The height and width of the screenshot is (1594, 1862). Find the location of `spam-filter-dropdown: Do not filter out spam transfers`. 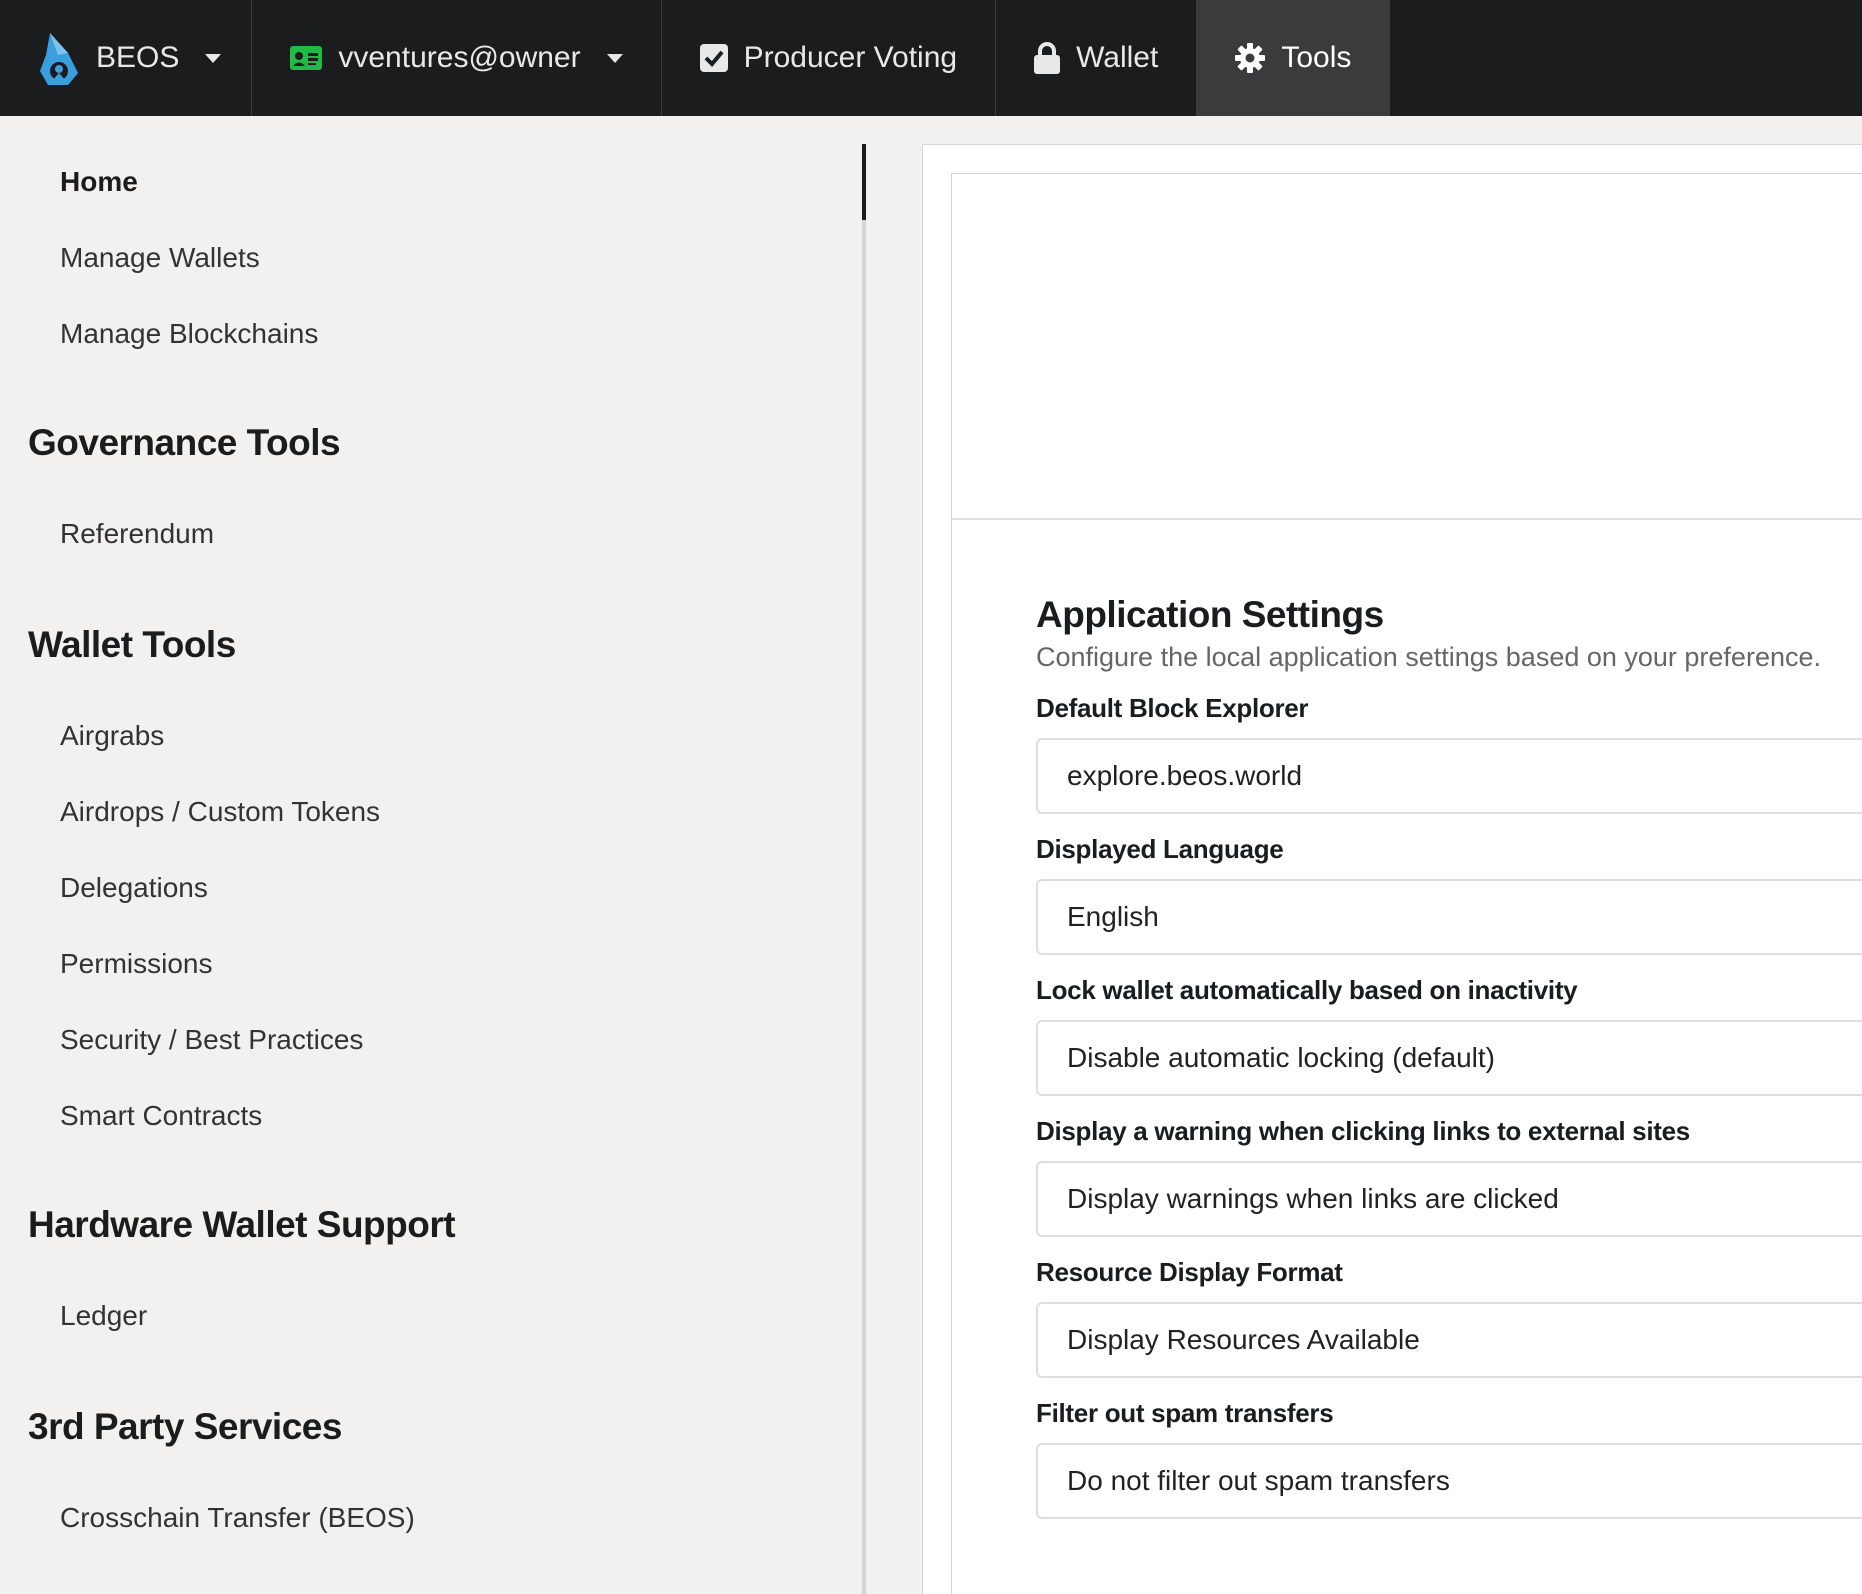

spam-filter-dropdown: Do not filter out spam transfers is located at coordinates (1449, 1481).